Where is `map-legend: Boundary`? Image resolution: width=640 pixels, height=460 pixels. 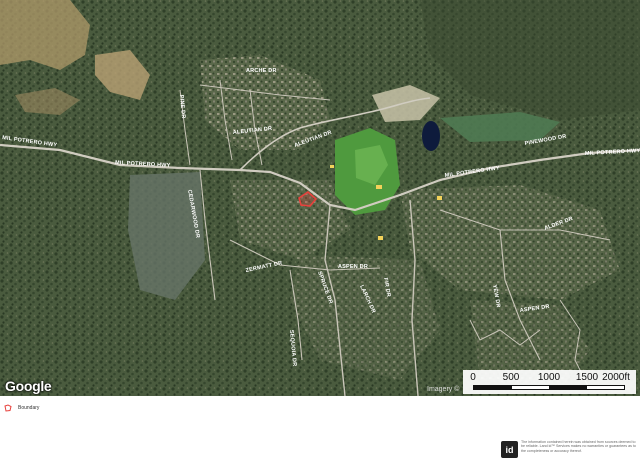
map-legend: Boundary is located at coordinates (21, 408).